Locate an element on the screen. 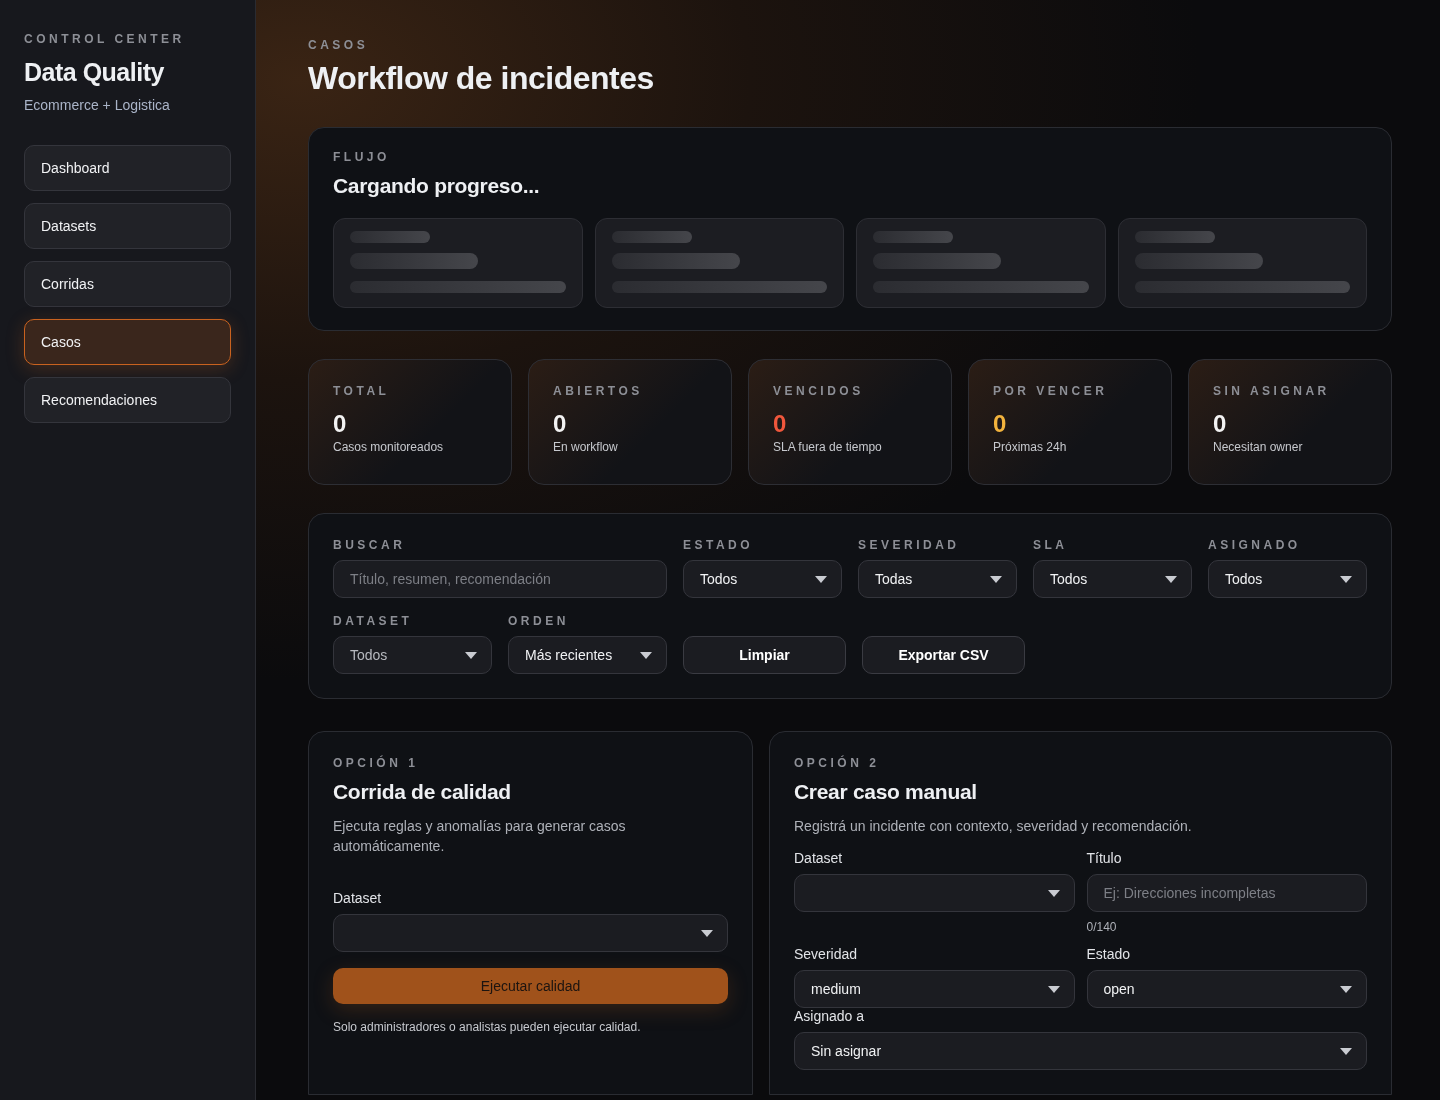 This screenshot has height=1100, width=1440. stat-caption: Casos monitoreados is located at coordinates (389, 447).